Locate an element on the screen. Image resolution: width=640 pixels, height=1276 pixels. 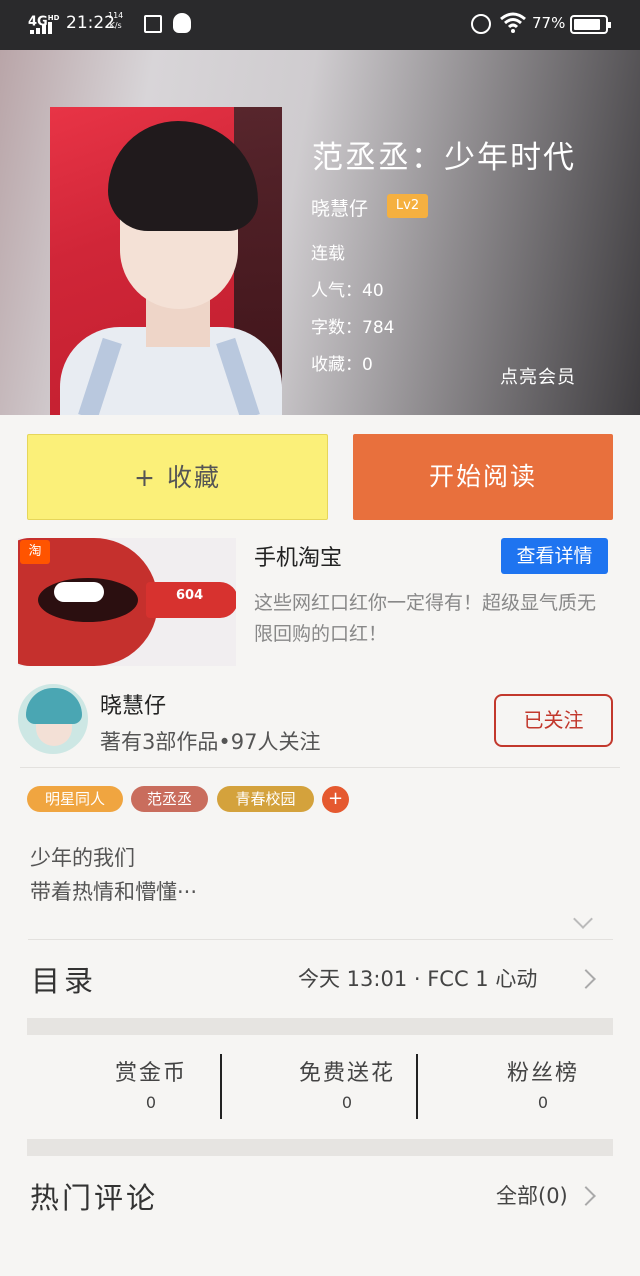
free-flowers: 免费送花 0 is located at coordinates (347, 1083).